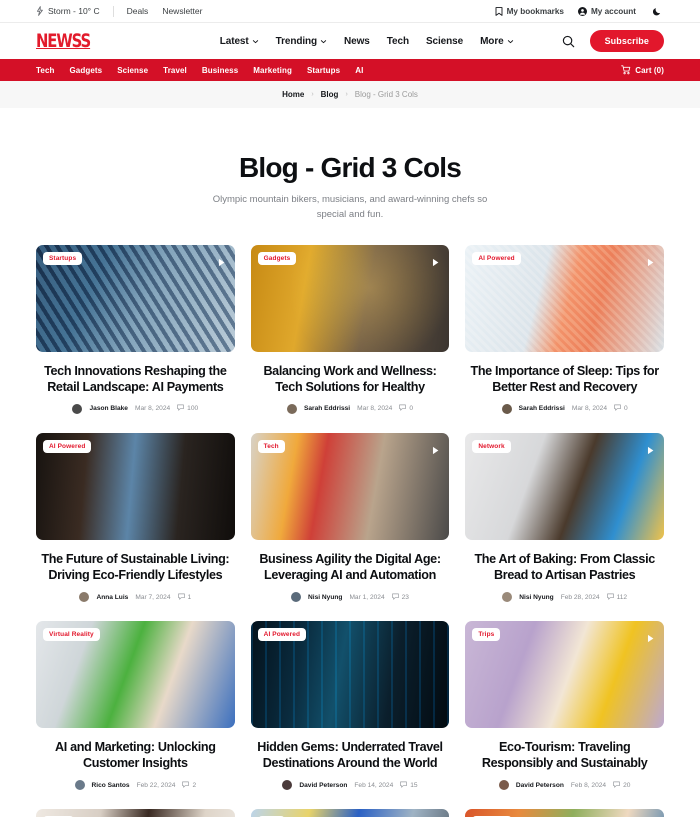 This screenshot has width=700, height=817. I want to click on comment-icon, so click(181, 597).